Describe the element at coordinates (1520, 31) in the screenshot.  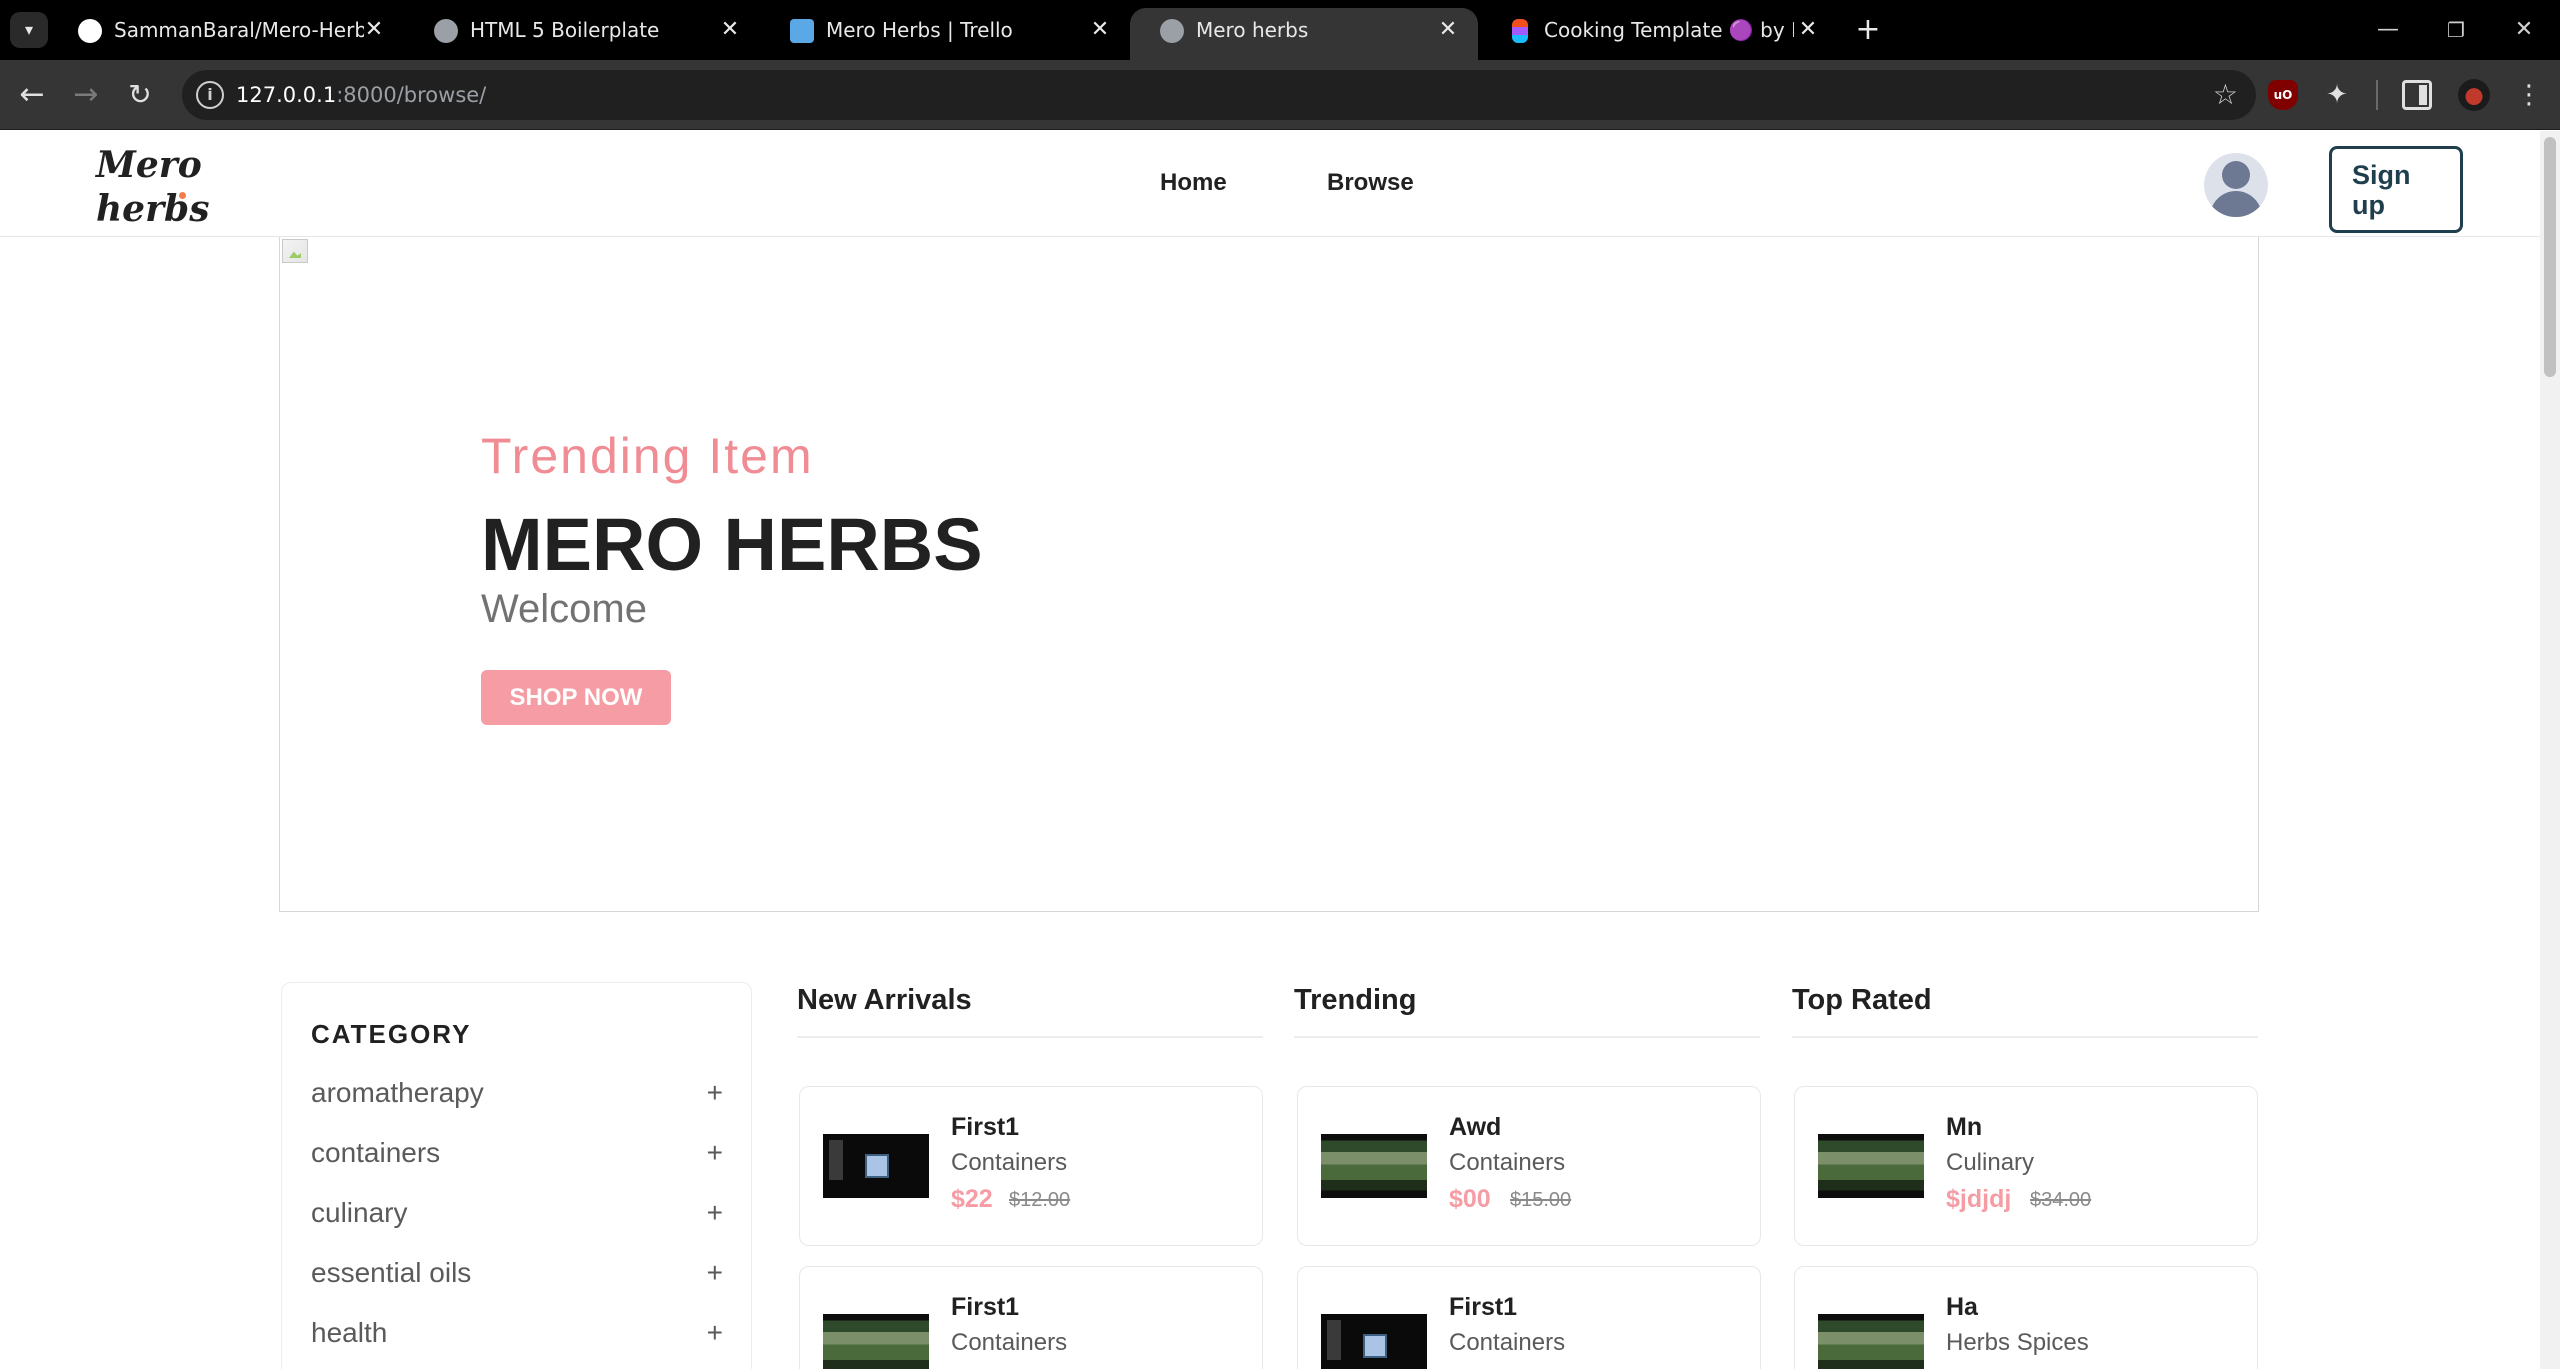
I see `figma-icon` at that location.